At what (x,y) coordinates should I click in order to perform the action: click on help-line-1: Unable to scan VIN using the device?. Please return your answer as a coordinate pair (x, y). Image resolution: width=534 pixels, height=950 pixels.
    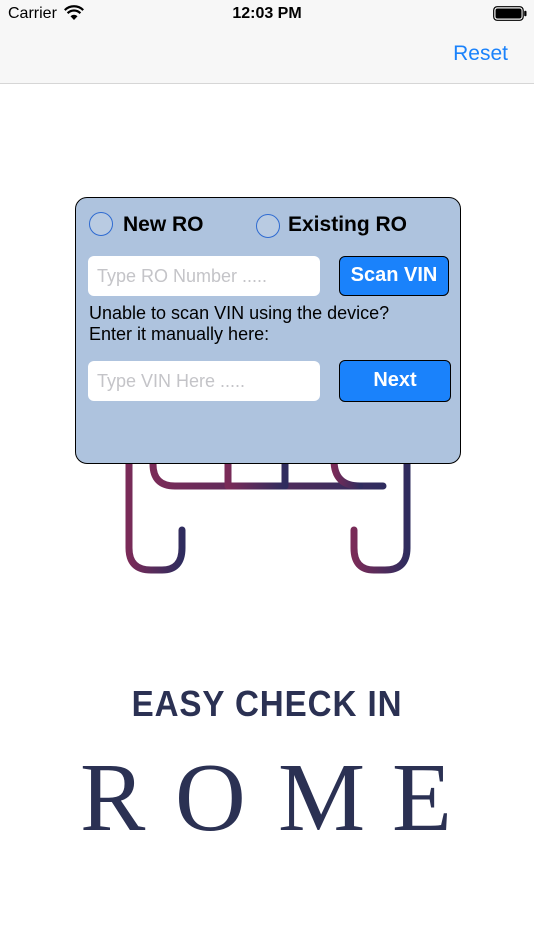
    Looking at the image, I should click on (239, 313).